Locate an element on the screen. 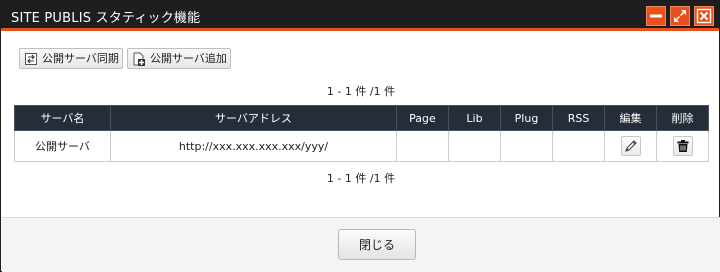 The width and height of the screenshot is (720, 272). minimize-button is located at coordinates (656, 16).